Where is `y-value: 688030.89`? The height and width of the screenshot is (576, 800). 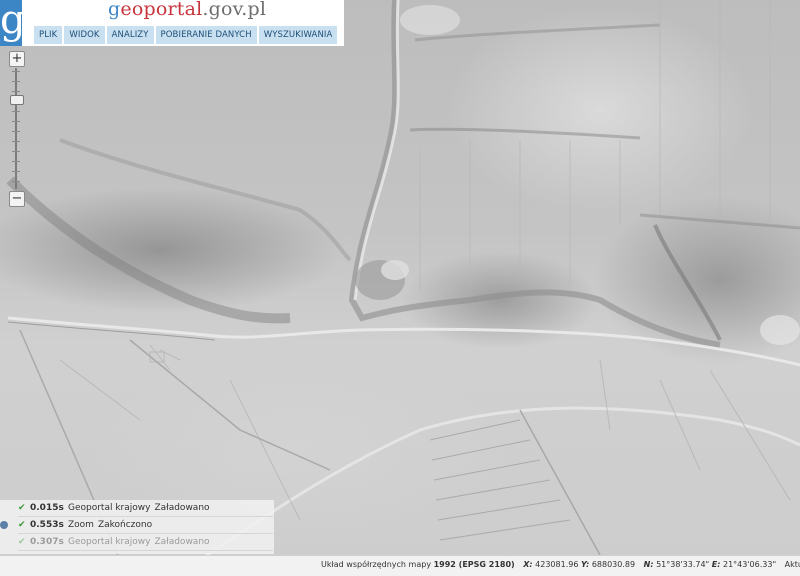 y-value: 688030.89 is located at coordinates (613, 564).